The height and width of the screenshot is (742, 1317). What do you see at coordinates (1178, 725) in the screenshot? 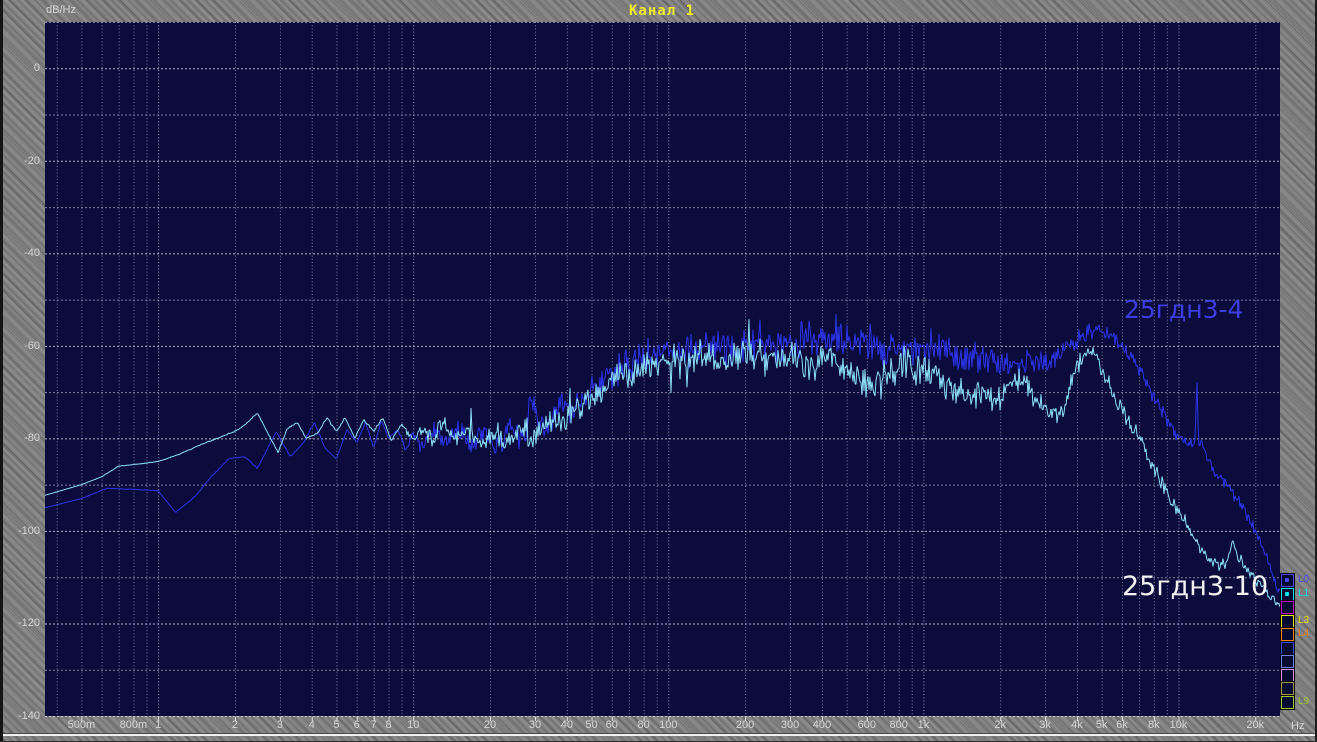
I see `x-tick-label: 10k` at bounding box center [1178, 725].